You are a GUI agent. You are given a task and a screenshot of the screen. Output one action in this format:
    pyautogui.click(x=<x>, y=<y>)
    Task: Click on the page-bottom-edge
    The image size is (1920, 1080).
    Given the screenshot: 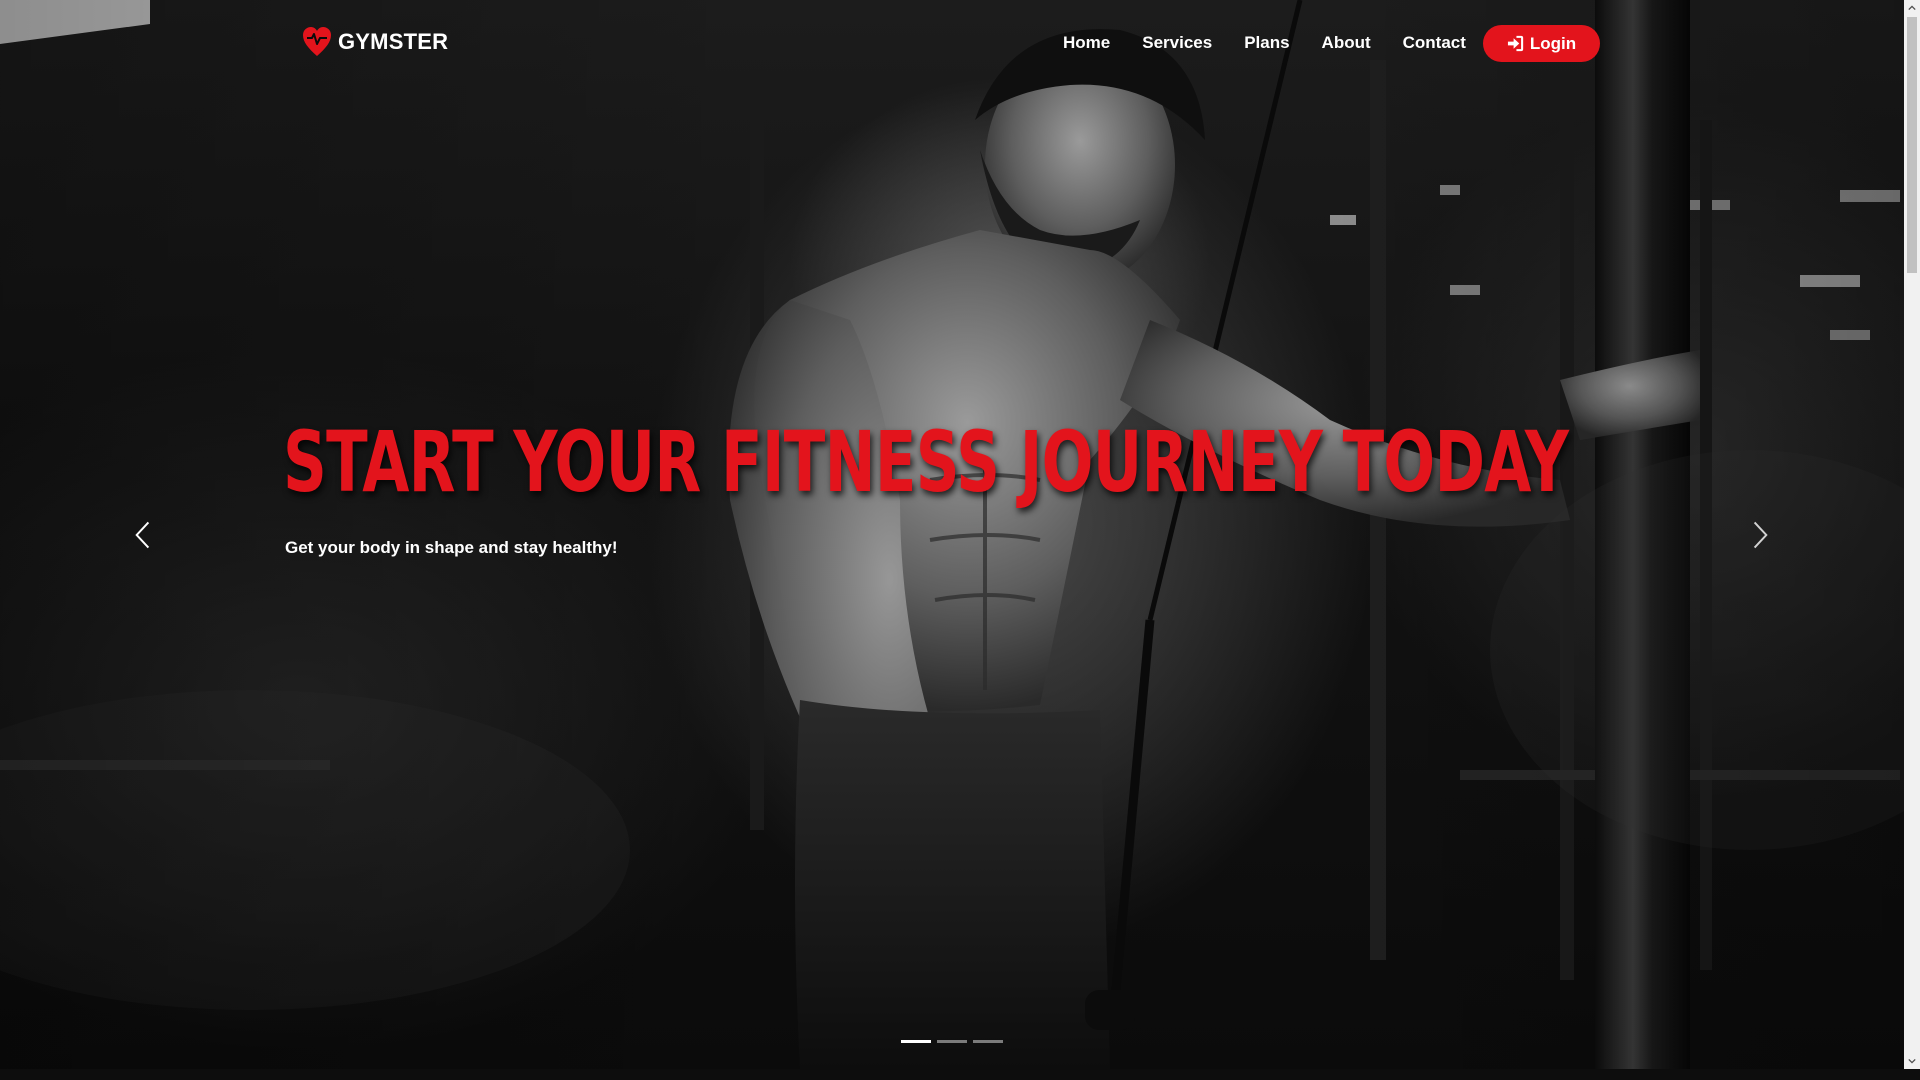 What is the action you would take?
    pyautogui.click(x=960, y=1074)
    